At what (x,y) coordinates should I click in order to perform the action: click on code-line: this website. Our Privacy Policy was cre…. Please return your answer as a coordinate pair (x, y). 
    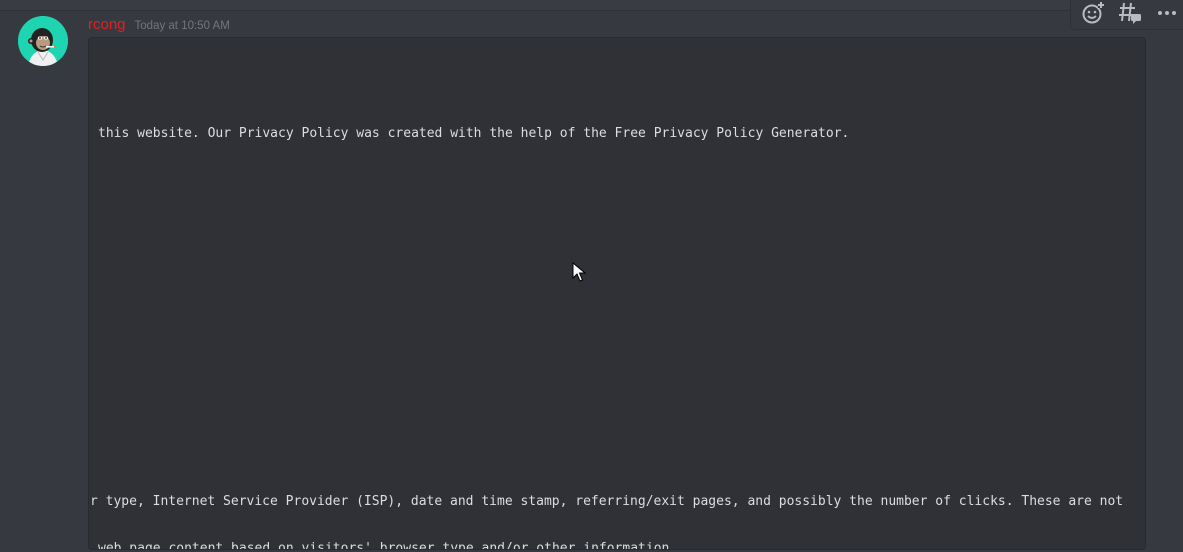
    Looking at the image, I should click on (474, 133).